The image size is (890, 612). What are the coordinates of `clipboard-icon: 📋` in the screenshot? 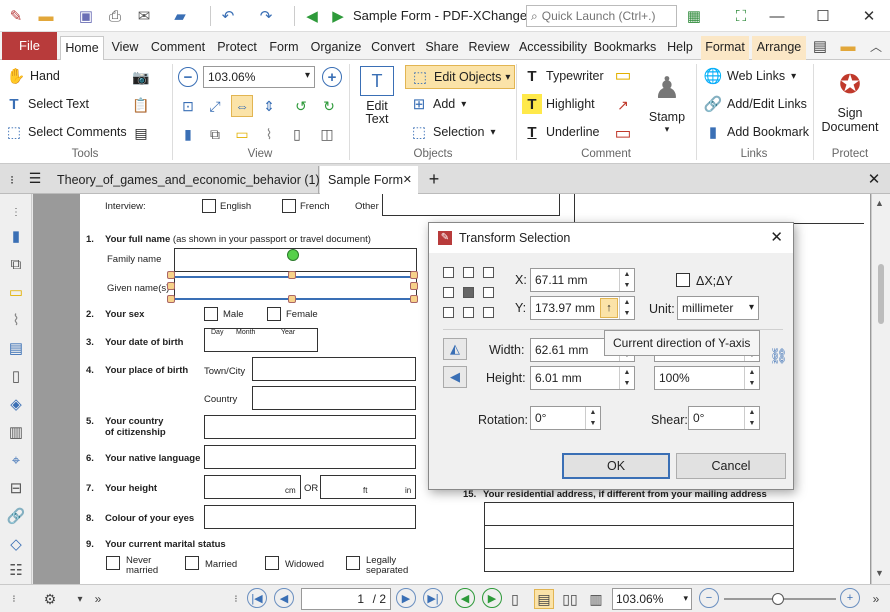 It's located at (141, 105).